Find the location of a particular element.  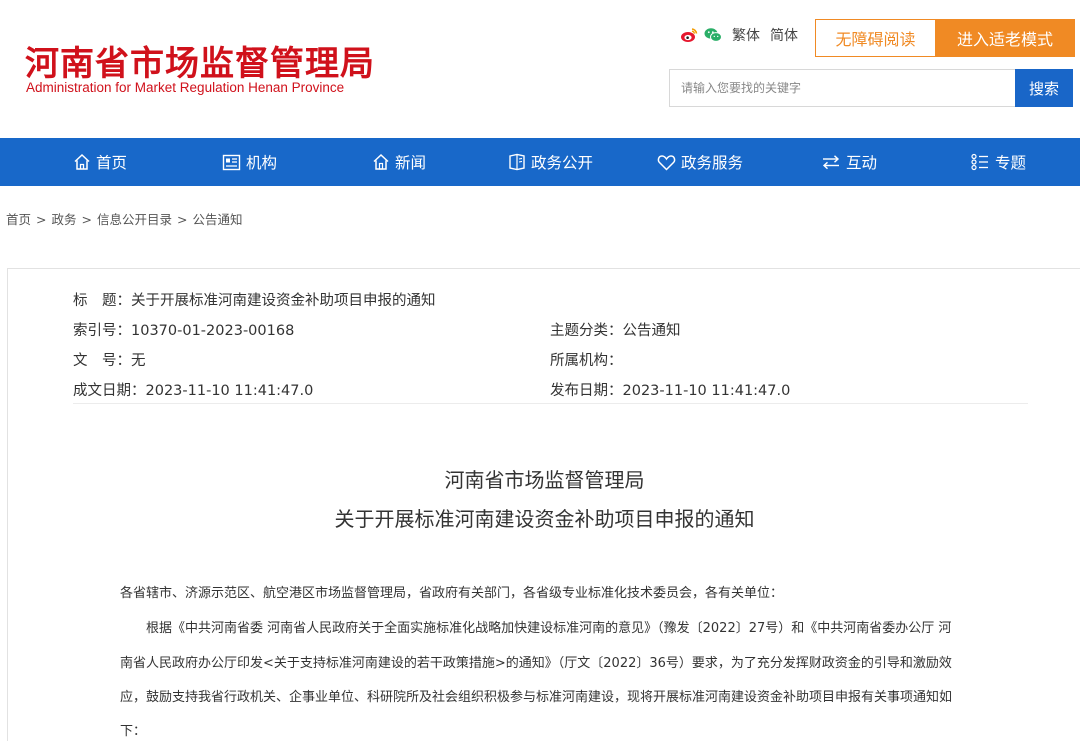

search-input is located at coordinates (842, 88).